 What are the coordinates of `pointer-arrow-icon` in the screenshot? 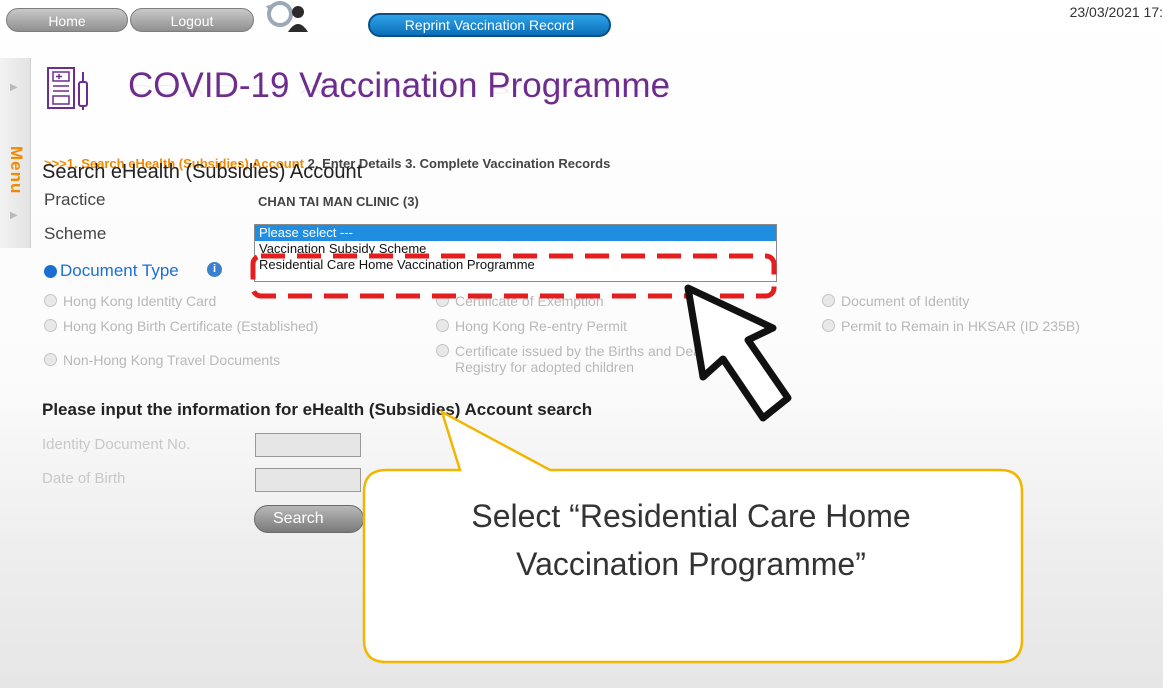 It's located at (738, 353).